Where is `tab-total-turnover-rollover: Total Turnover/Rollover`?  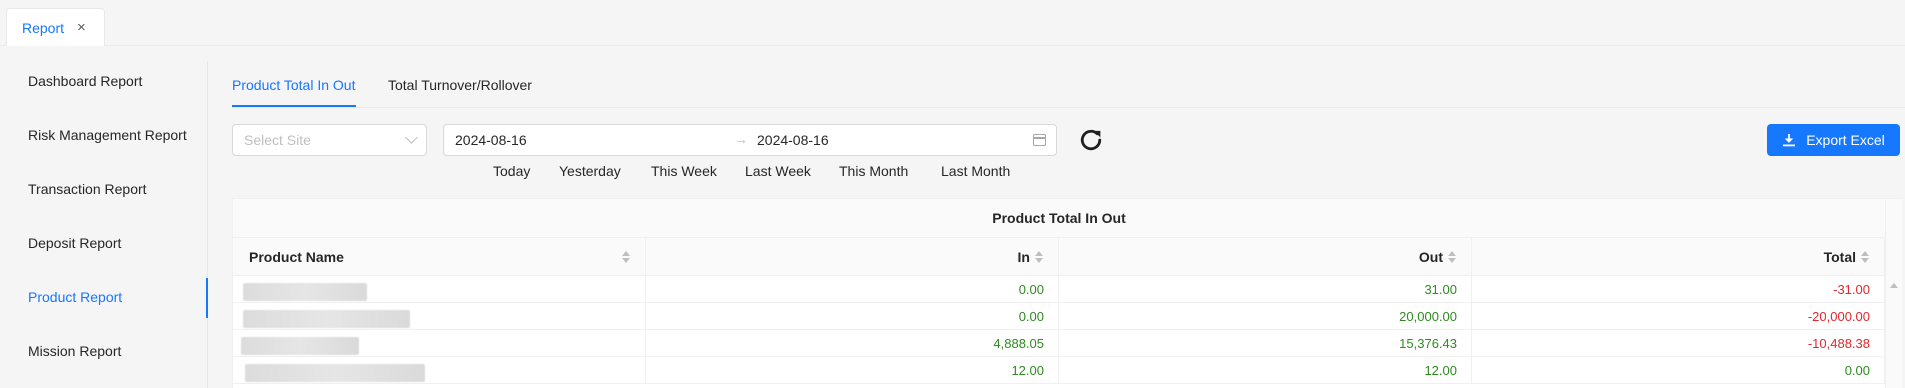 tab-total-turnover-rollover: Total Turnover/Rollover is located at coordinates (460, 85).